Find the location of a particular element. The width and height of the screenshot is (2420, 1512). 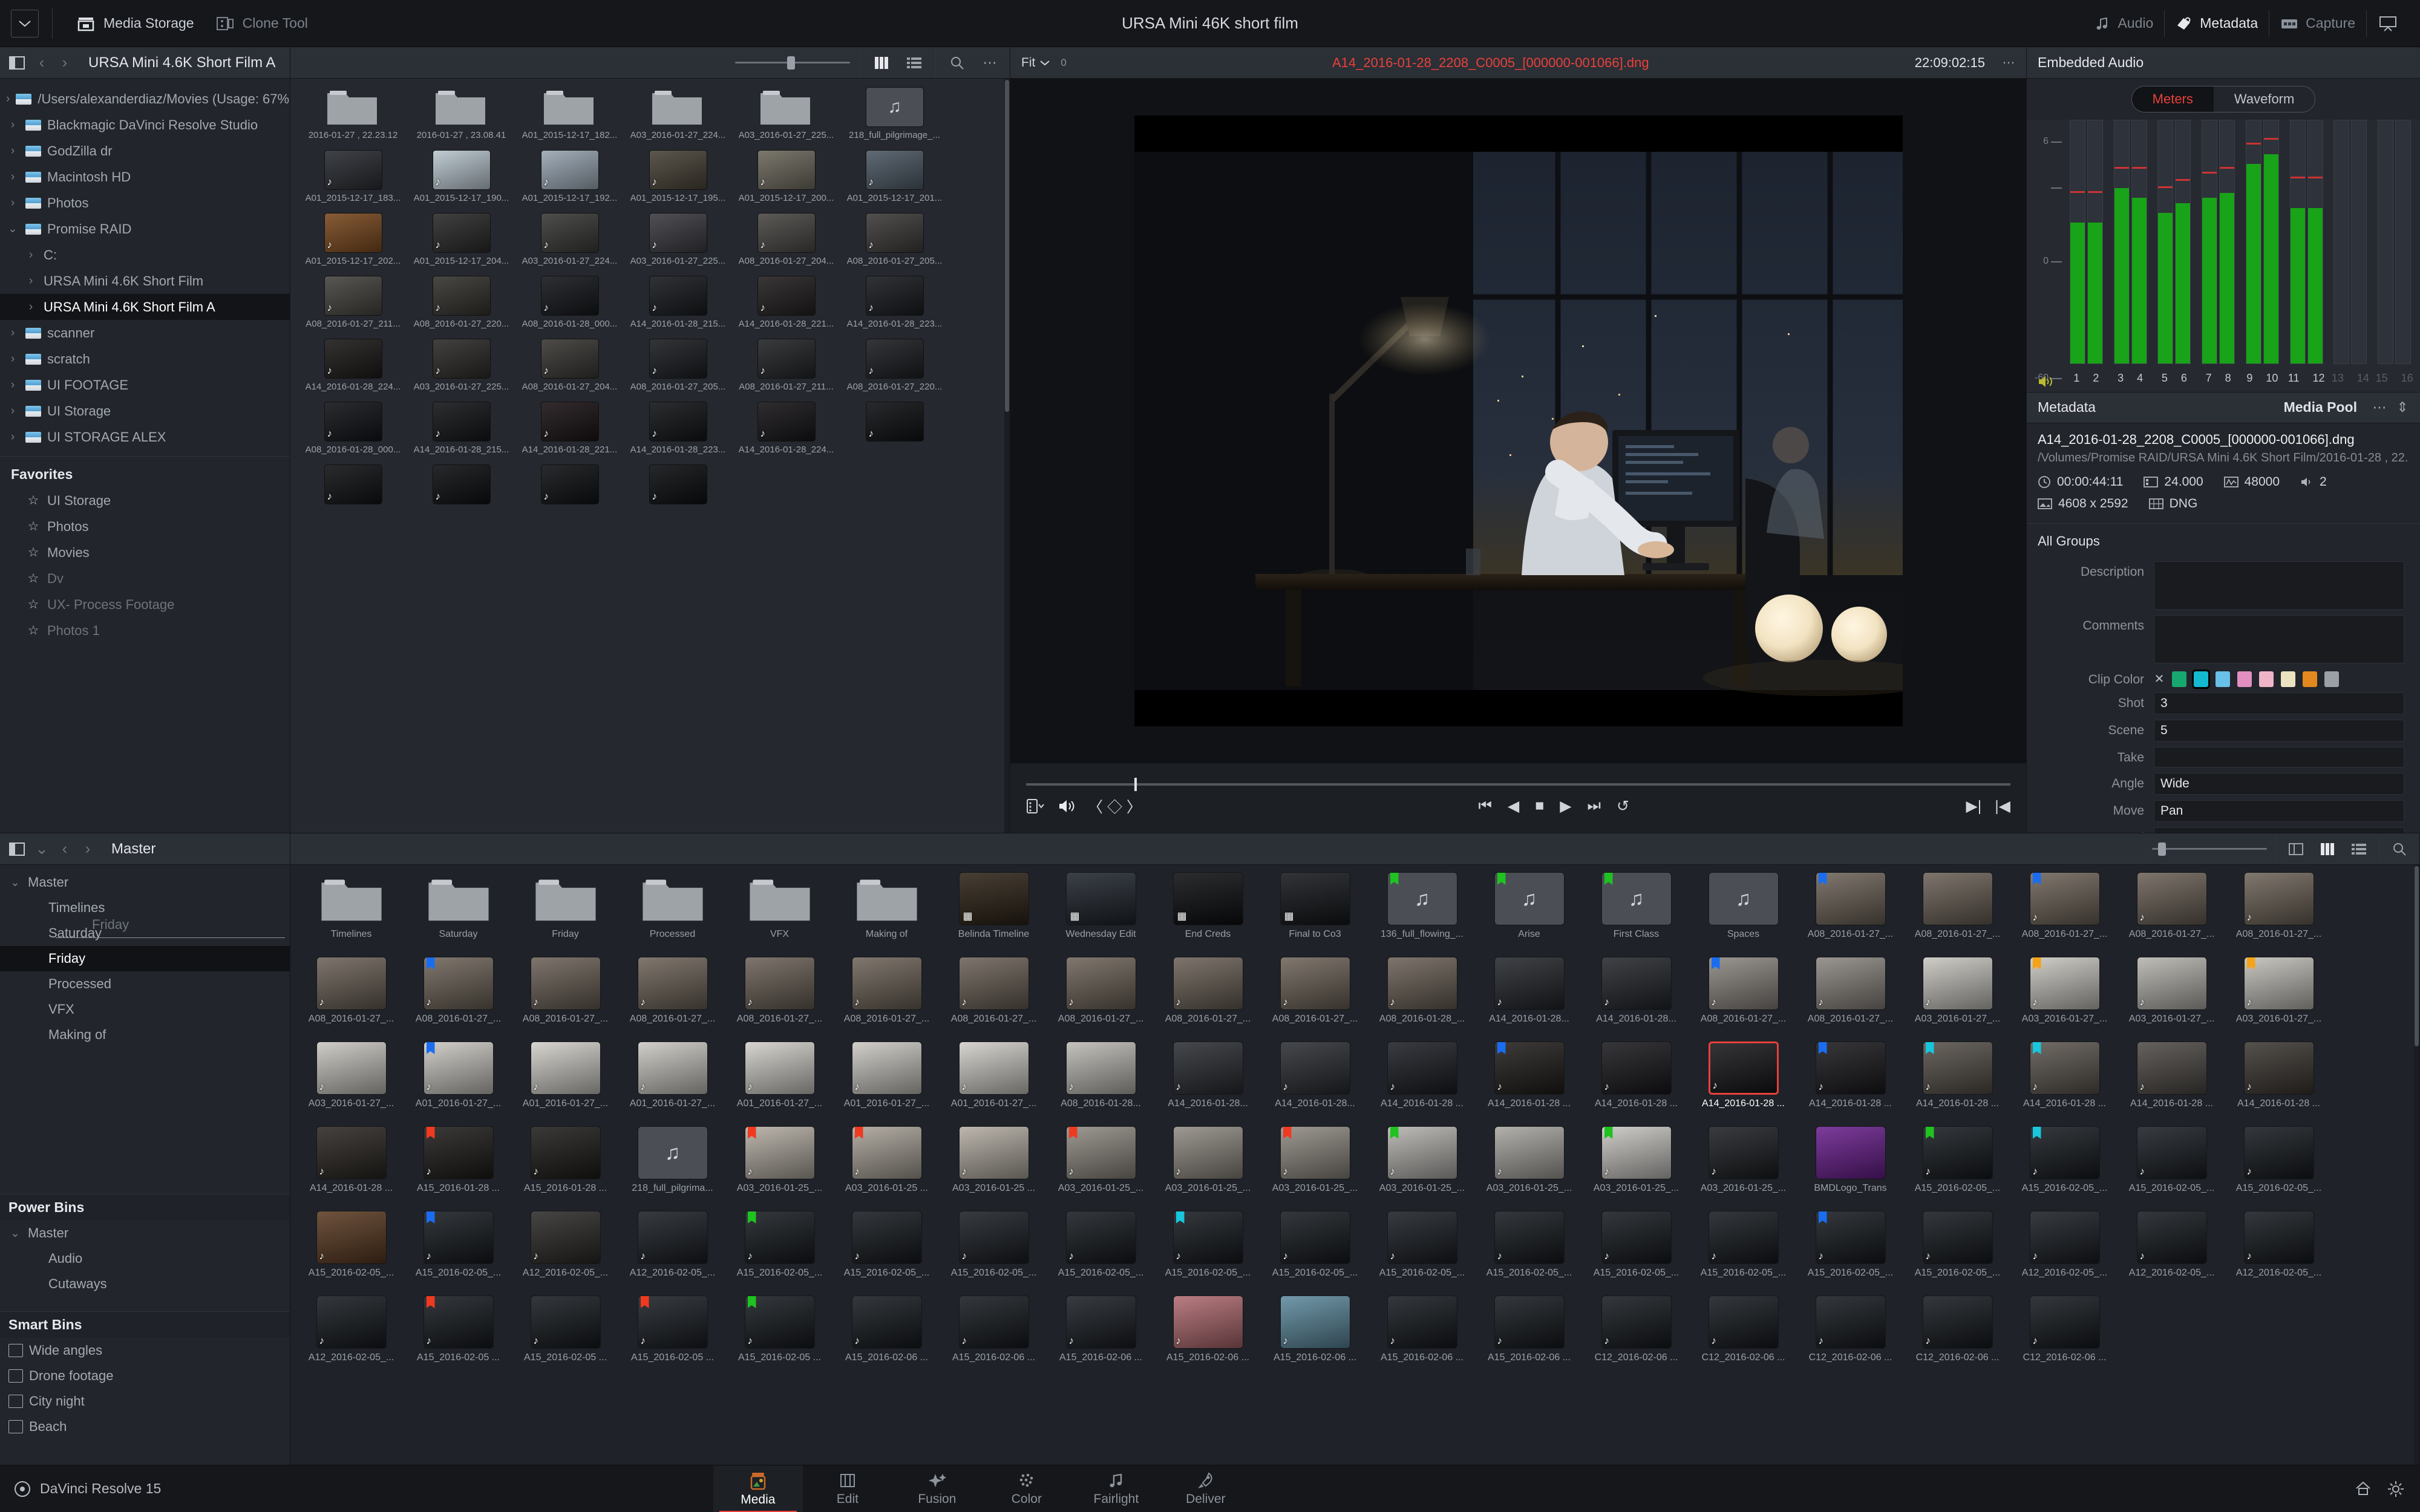

tab-media-pool: Media Pool is located at coordinates (2326, 407).